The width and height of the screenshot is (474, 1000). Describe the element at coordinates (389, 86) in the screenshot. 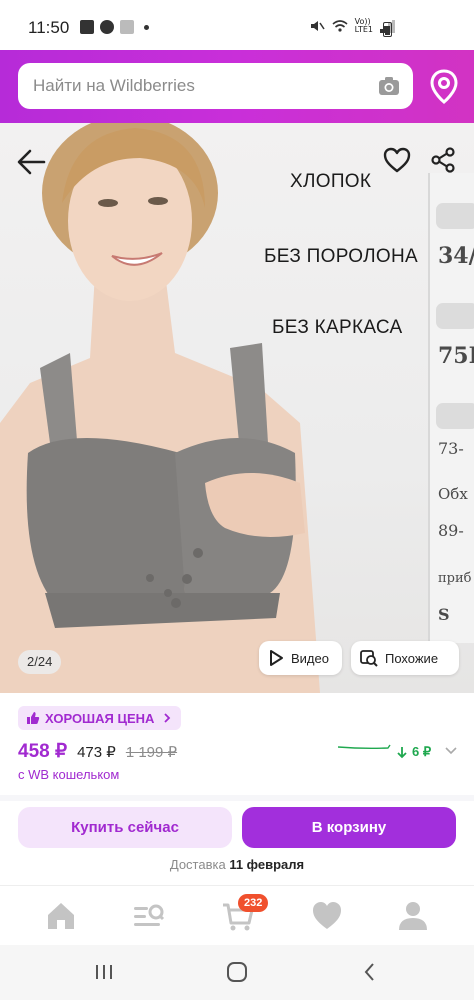

I see `camera-search-icon` at that location.